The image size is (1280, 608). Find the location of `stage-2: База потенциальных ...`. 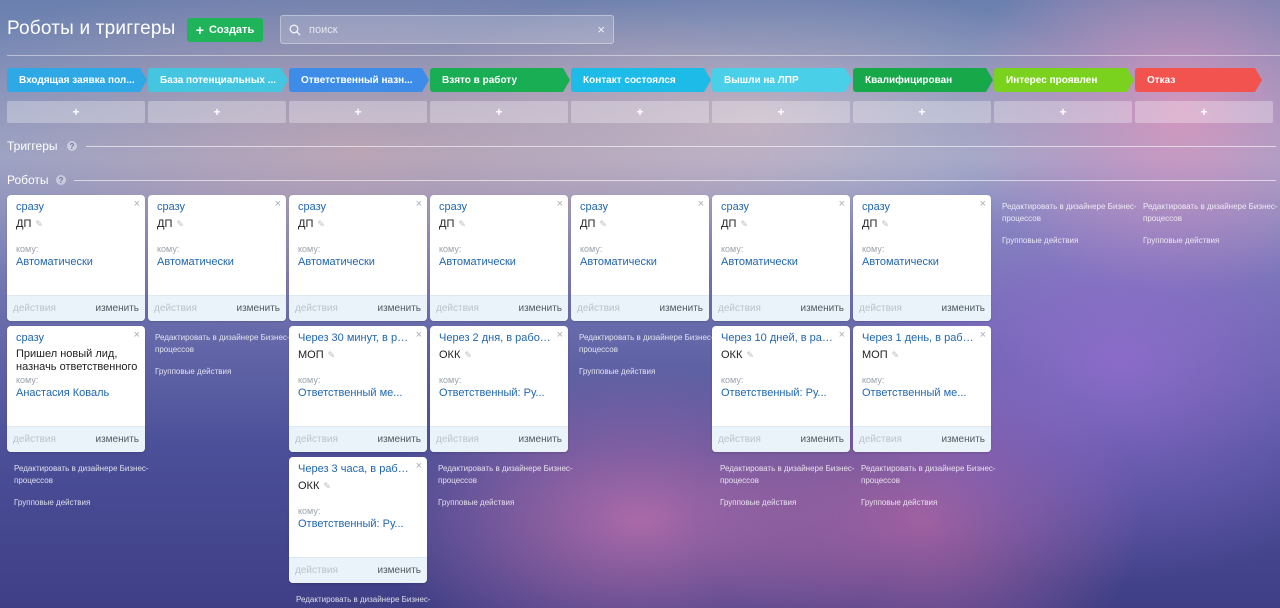

stage-2: База потенциальных ... is located at coordinates (218, 80).